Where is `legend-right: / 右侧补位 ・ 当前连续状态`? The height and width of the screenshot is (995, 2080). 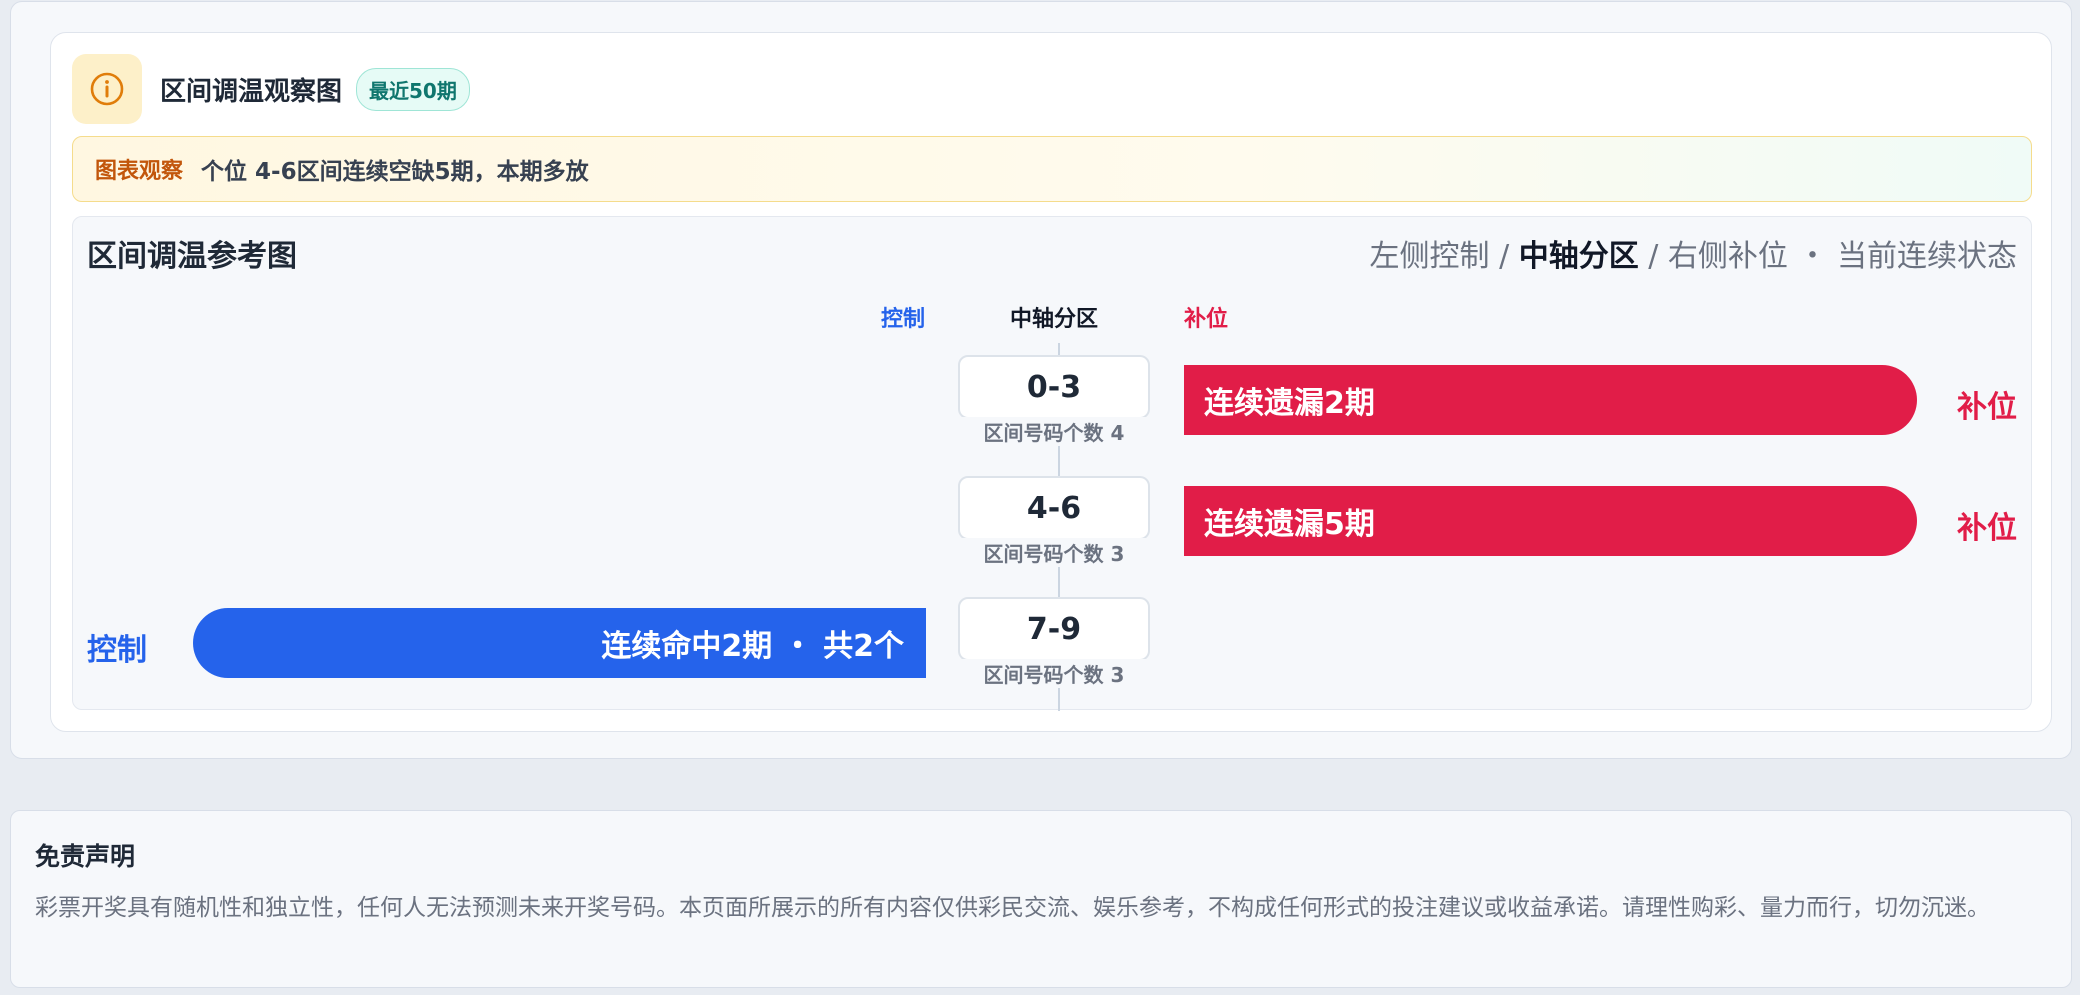
legend-right: / 右侧补位 ・ 当前连续状态 is located at coordinates (1827, 256).